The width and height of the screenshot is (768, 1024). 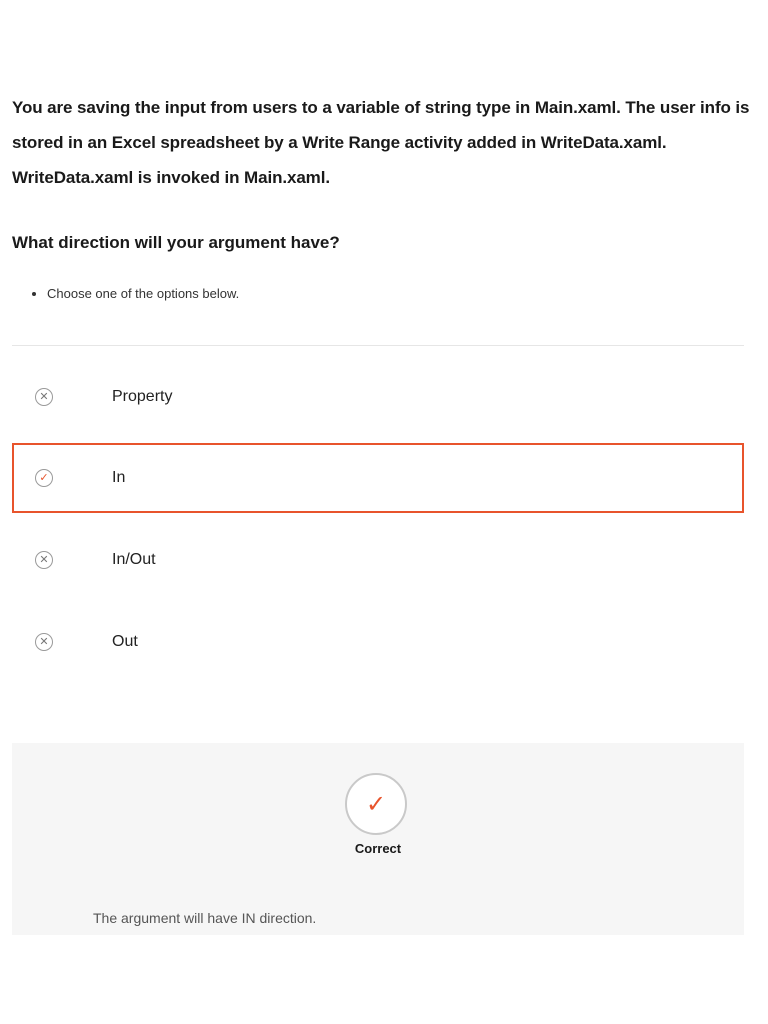 What do you see at coordinates (378, 345) in the screenshot?
I see `divider` at bounding box center [378, 345].